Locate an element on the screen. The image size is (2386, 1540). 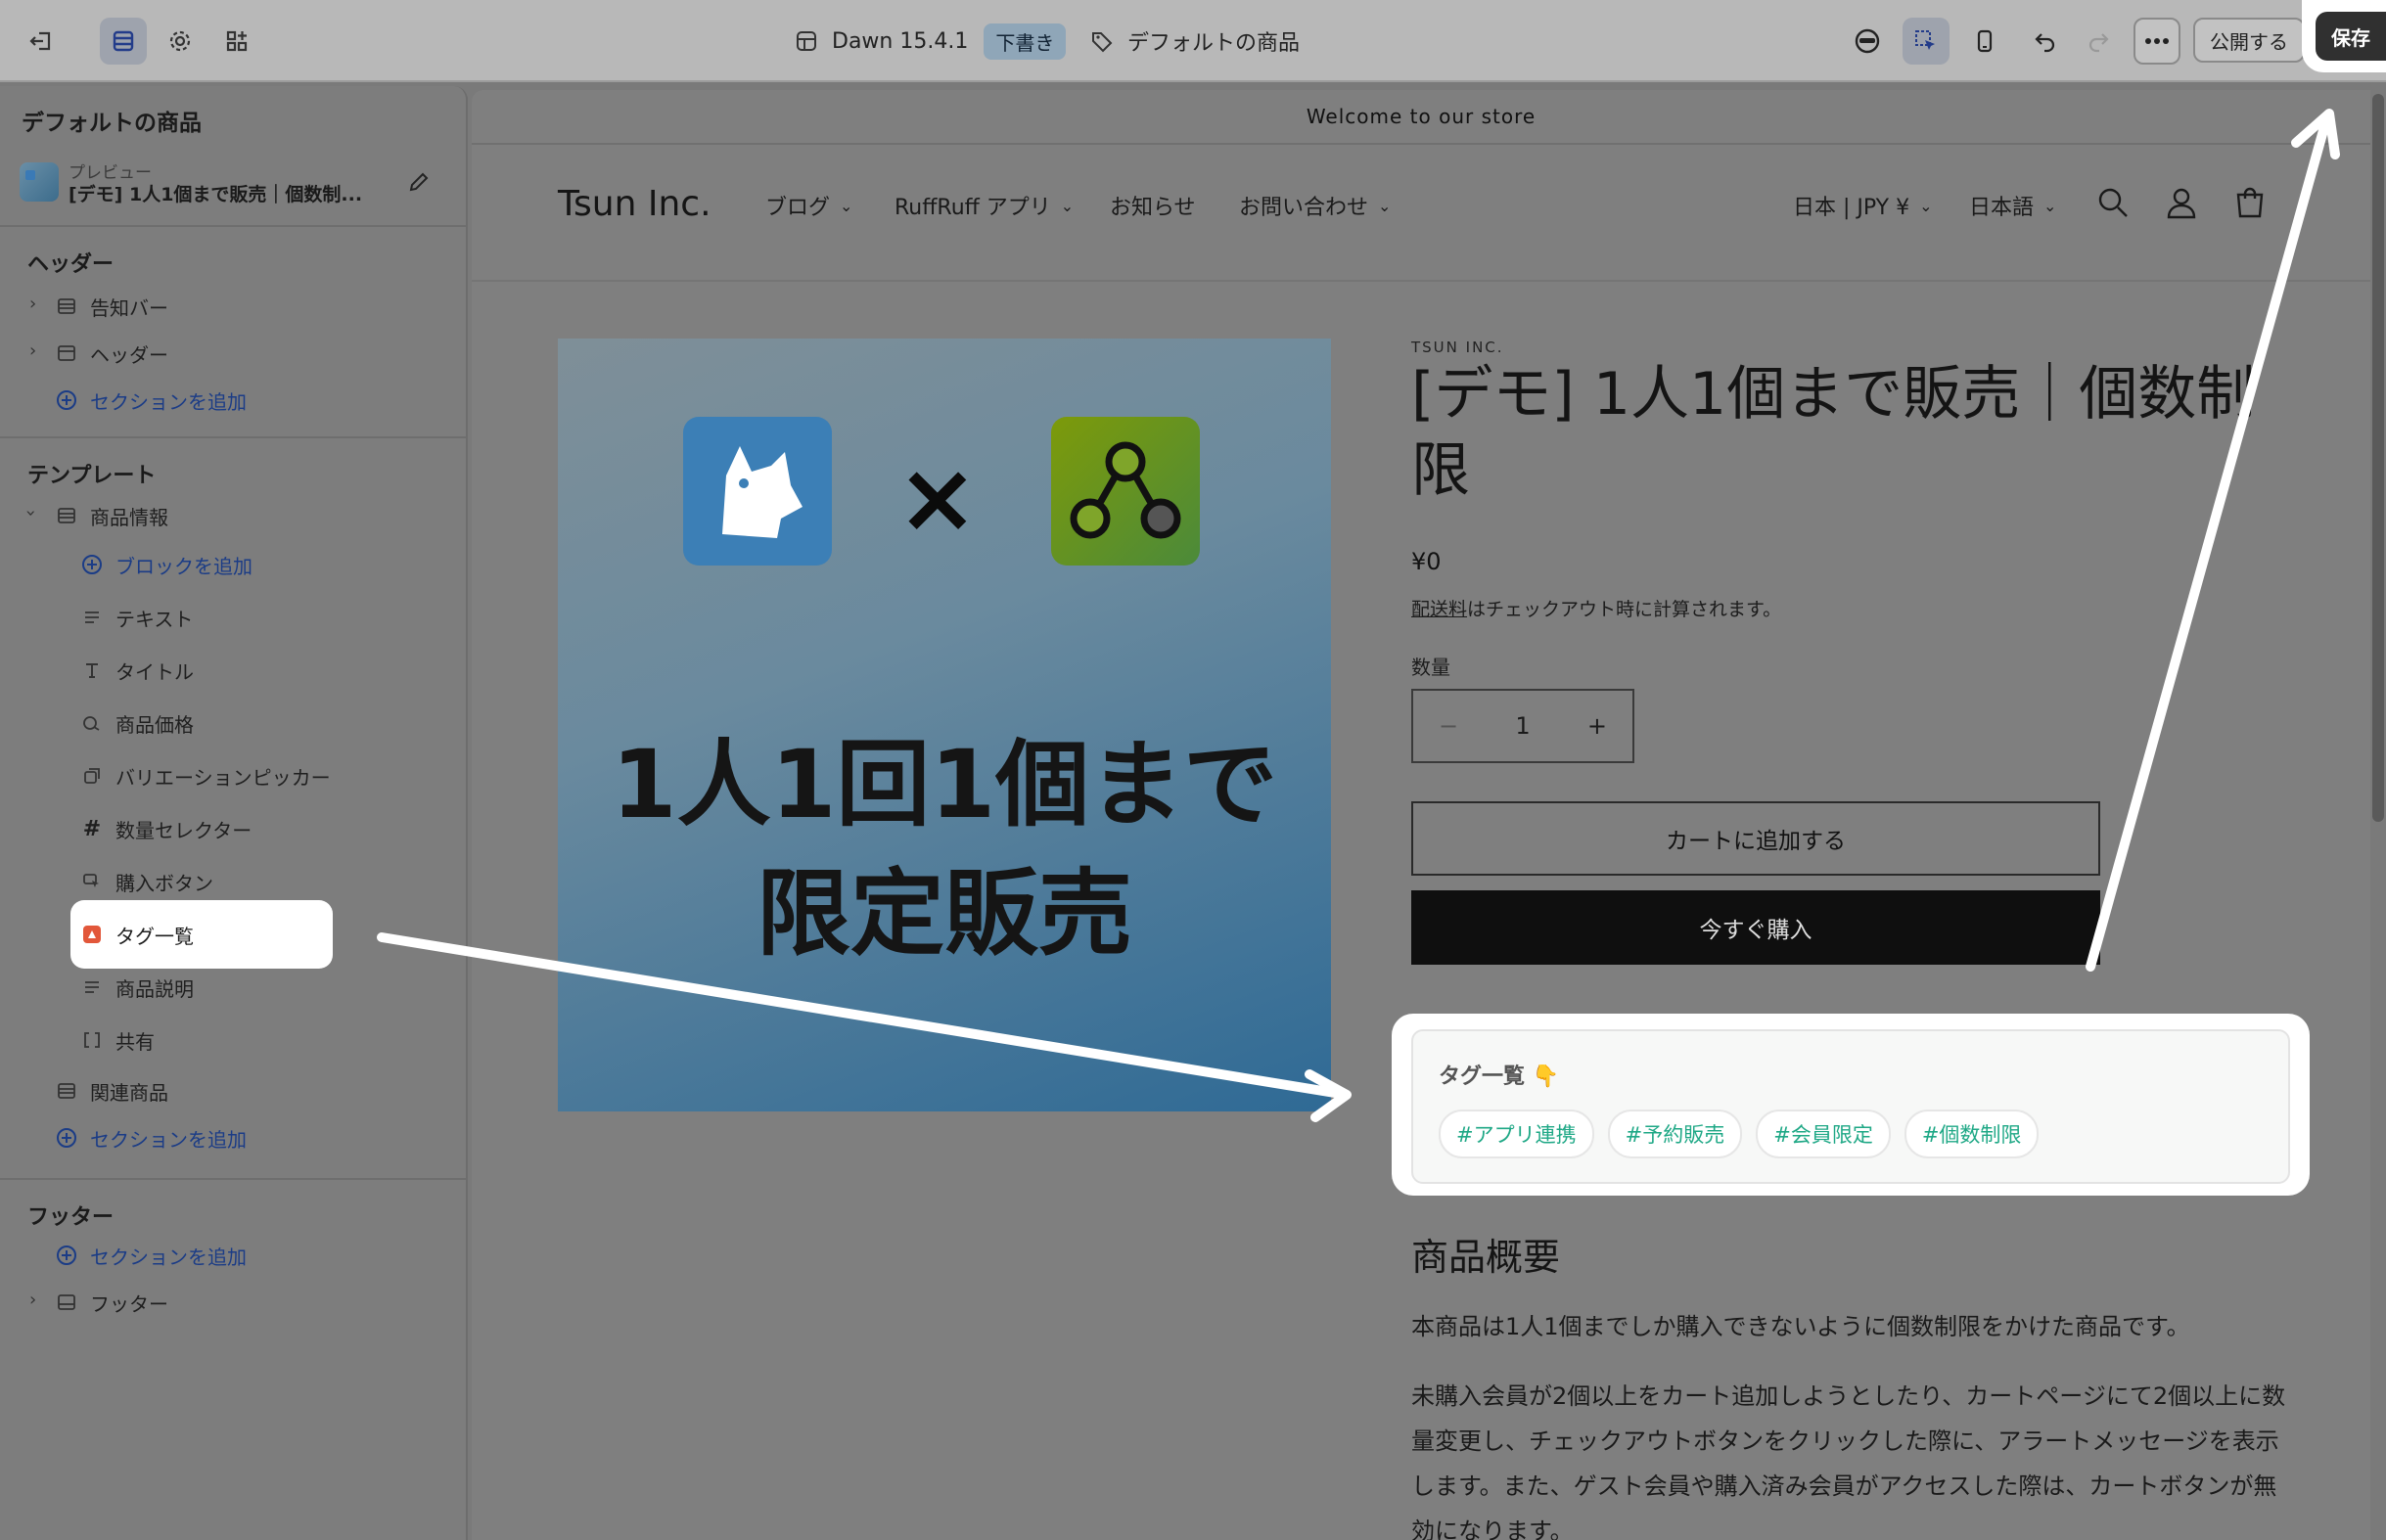
buy-now-button: 今すぐ購入 is located at coordinates (1756, 927).